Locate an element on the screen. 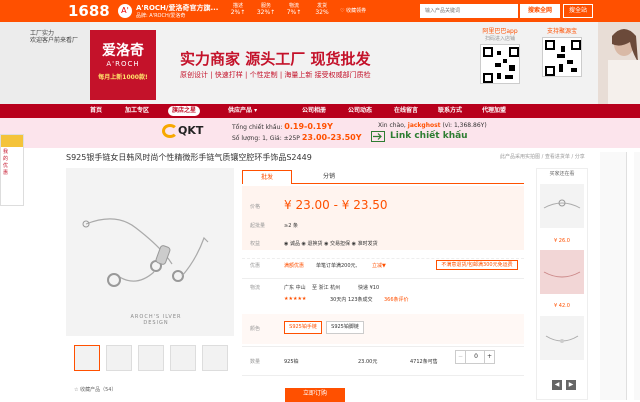 This screenshot has width=640, height=402. bracelet-image is located at coordinates (145, 252).